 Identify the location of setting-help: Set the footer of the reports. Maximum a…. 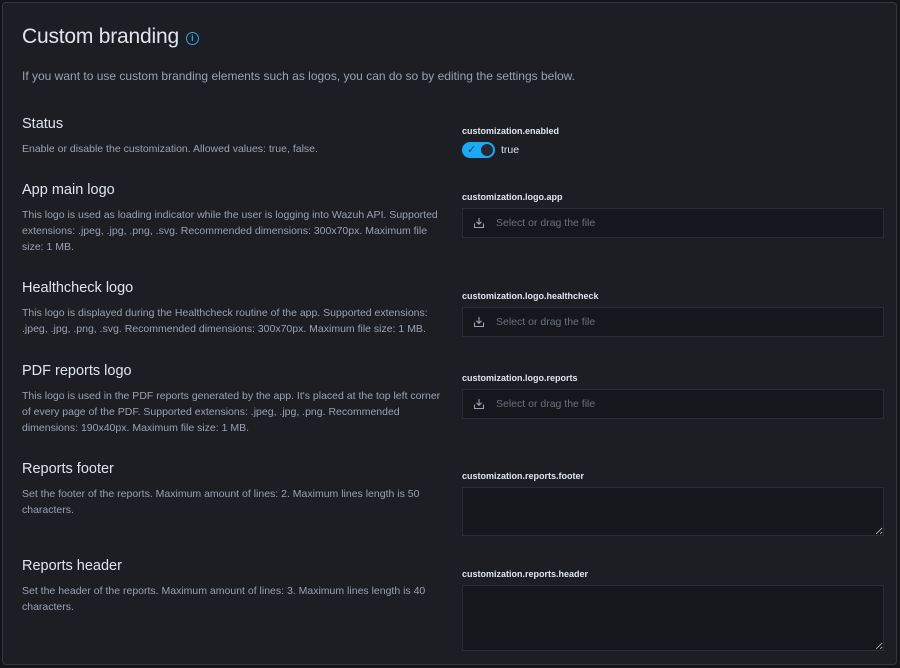
(221, 502).